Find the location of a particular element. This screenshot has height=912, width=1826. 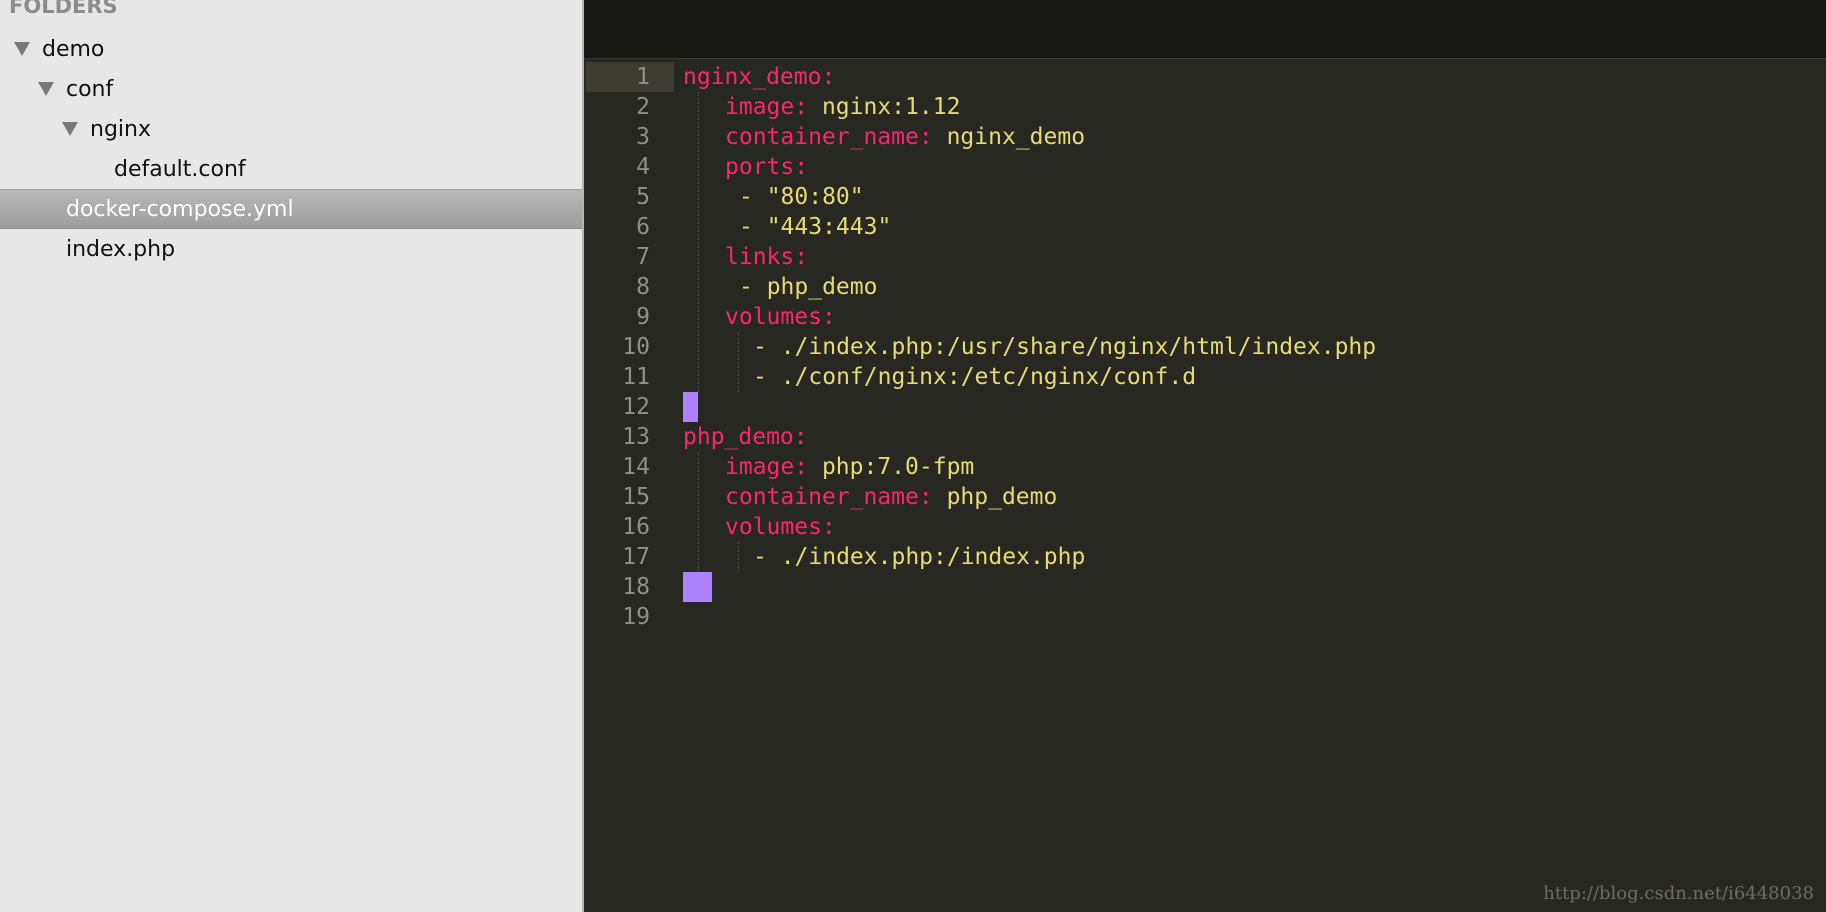

tree-file-docker-compose: docker-compose.yml is located at coordinates (291, 209).